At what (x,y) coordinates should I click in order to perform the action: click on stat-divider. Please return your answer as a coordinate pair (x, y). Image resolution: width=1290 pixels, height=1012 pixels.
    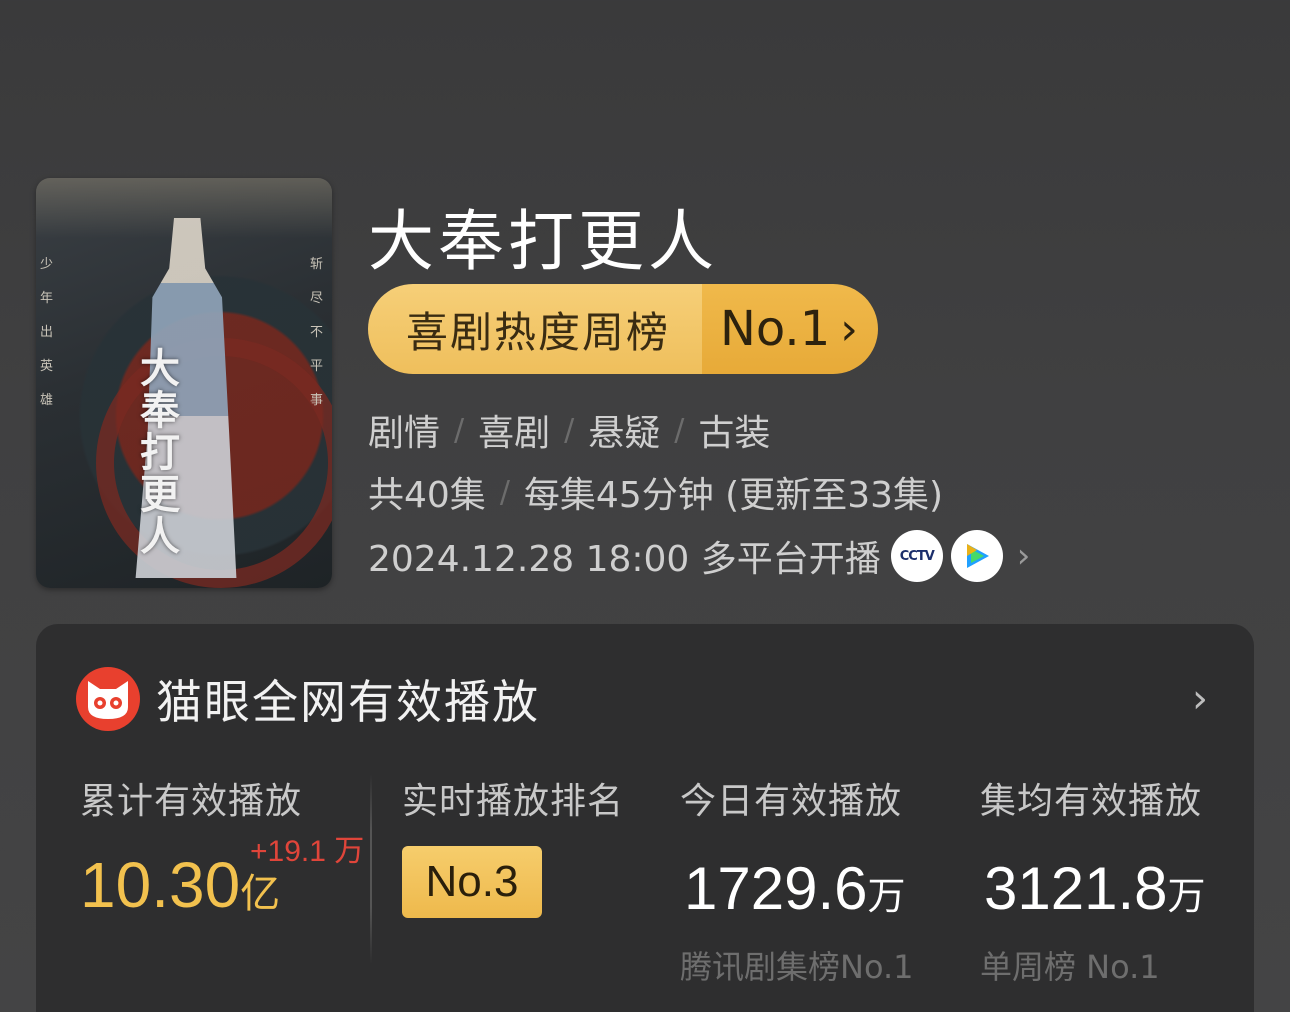
    Looking at the image, I should click on (371, 869).